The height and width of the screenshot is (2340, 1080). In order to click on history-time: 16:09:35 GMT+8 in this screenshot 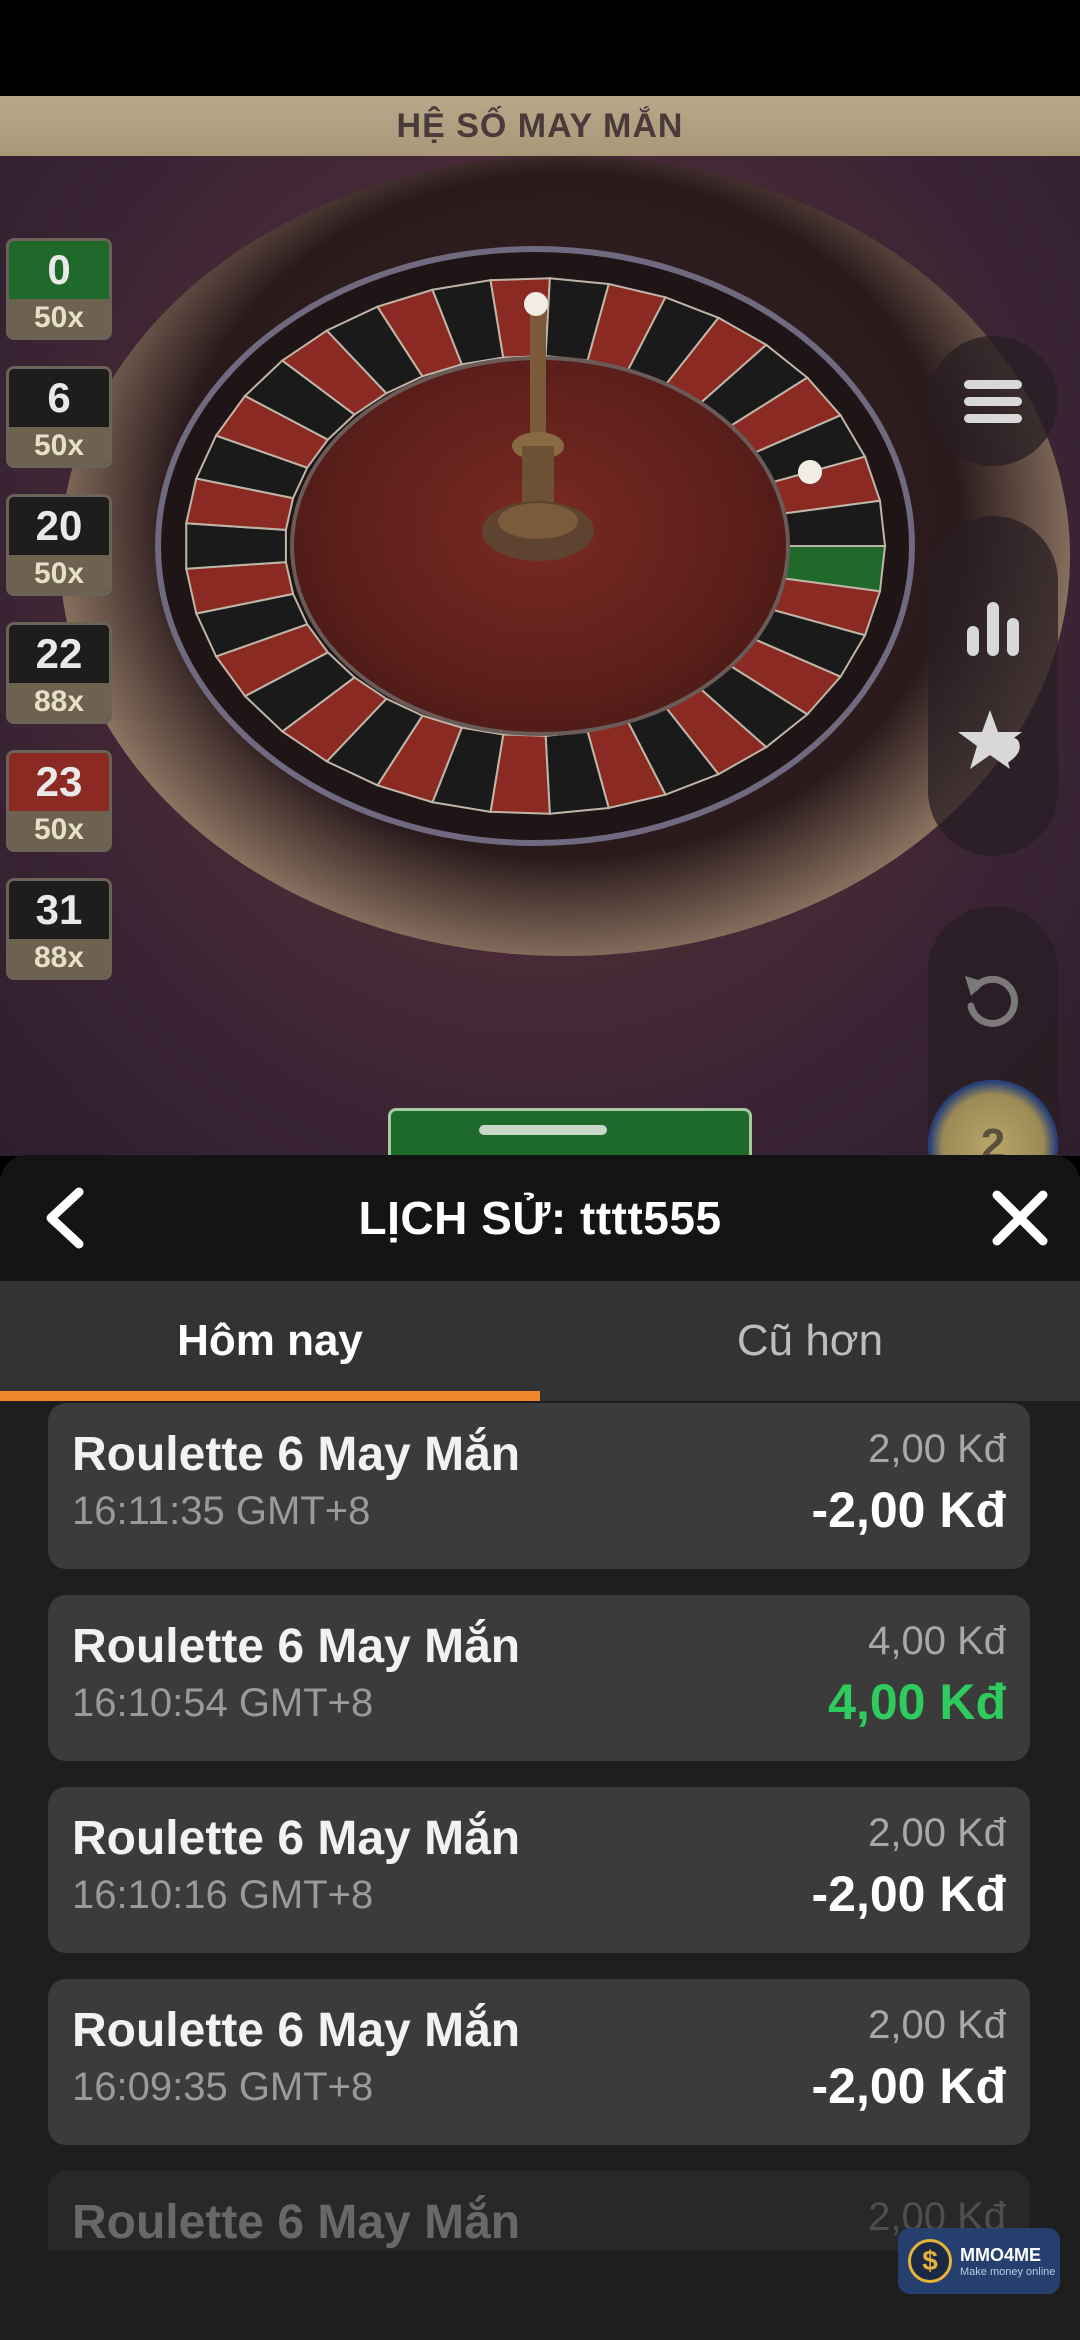, I will do `click(223, 2087)`.